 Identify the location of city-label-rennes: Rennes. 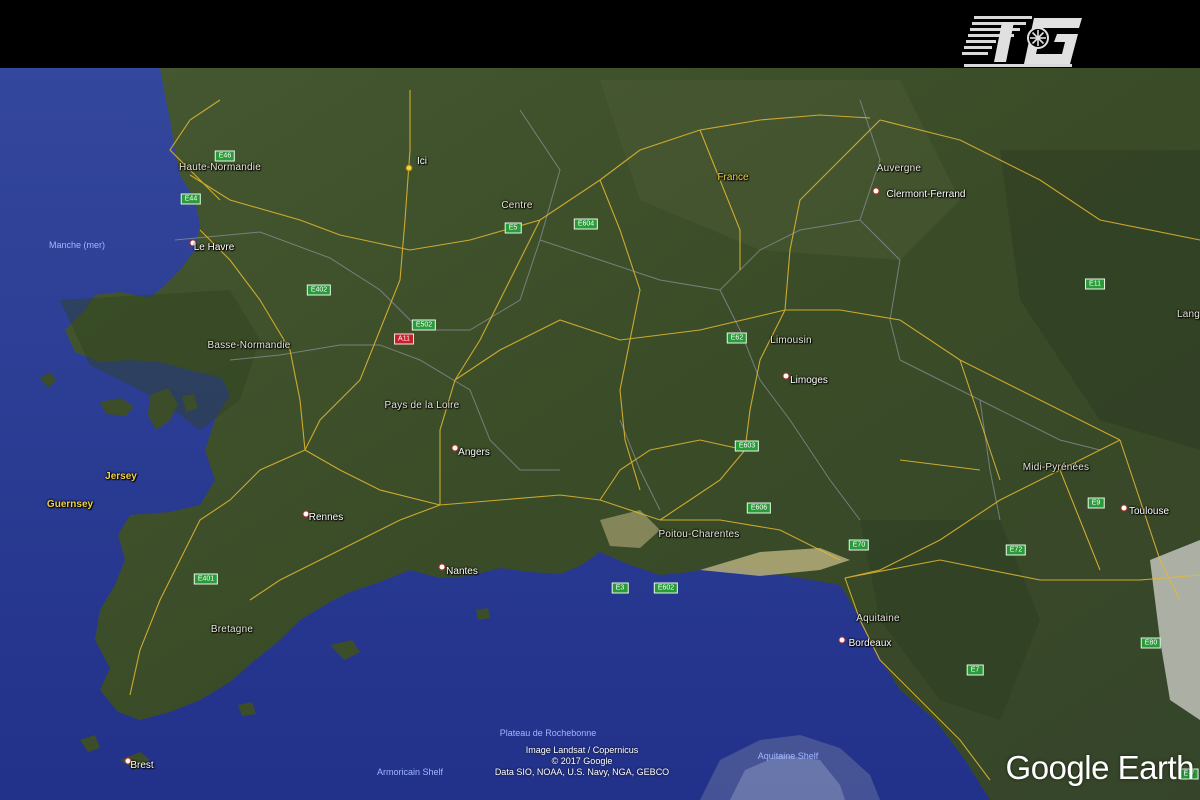
(326, 517).